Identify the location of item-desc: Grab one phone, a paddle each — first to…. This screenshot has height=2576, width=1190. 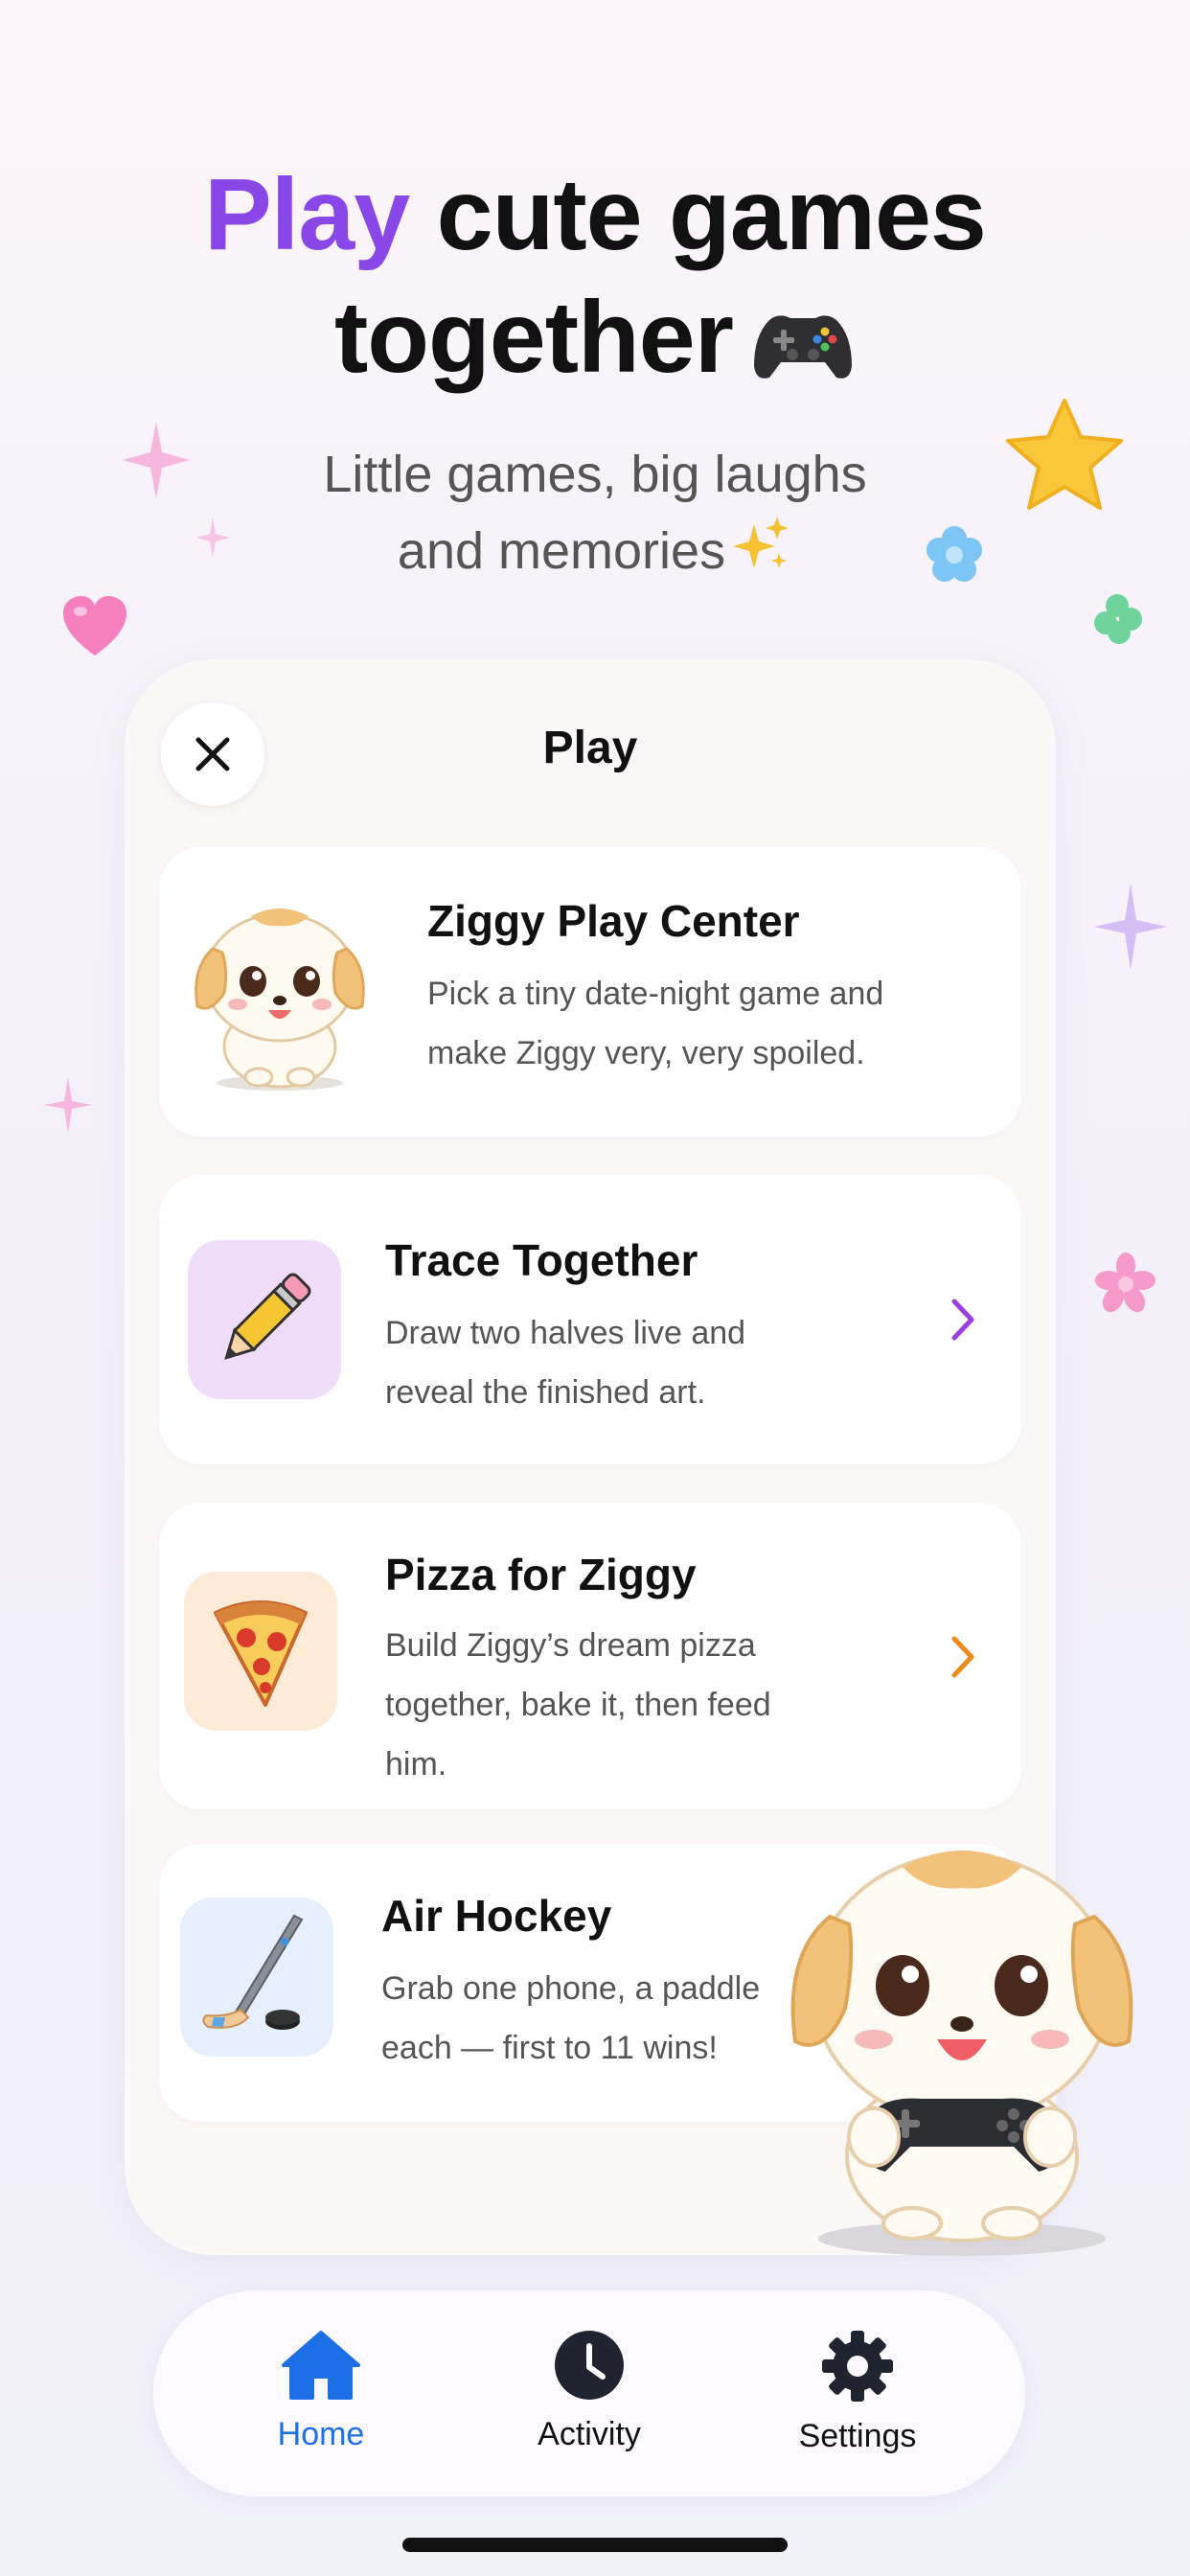
(571, 2019).